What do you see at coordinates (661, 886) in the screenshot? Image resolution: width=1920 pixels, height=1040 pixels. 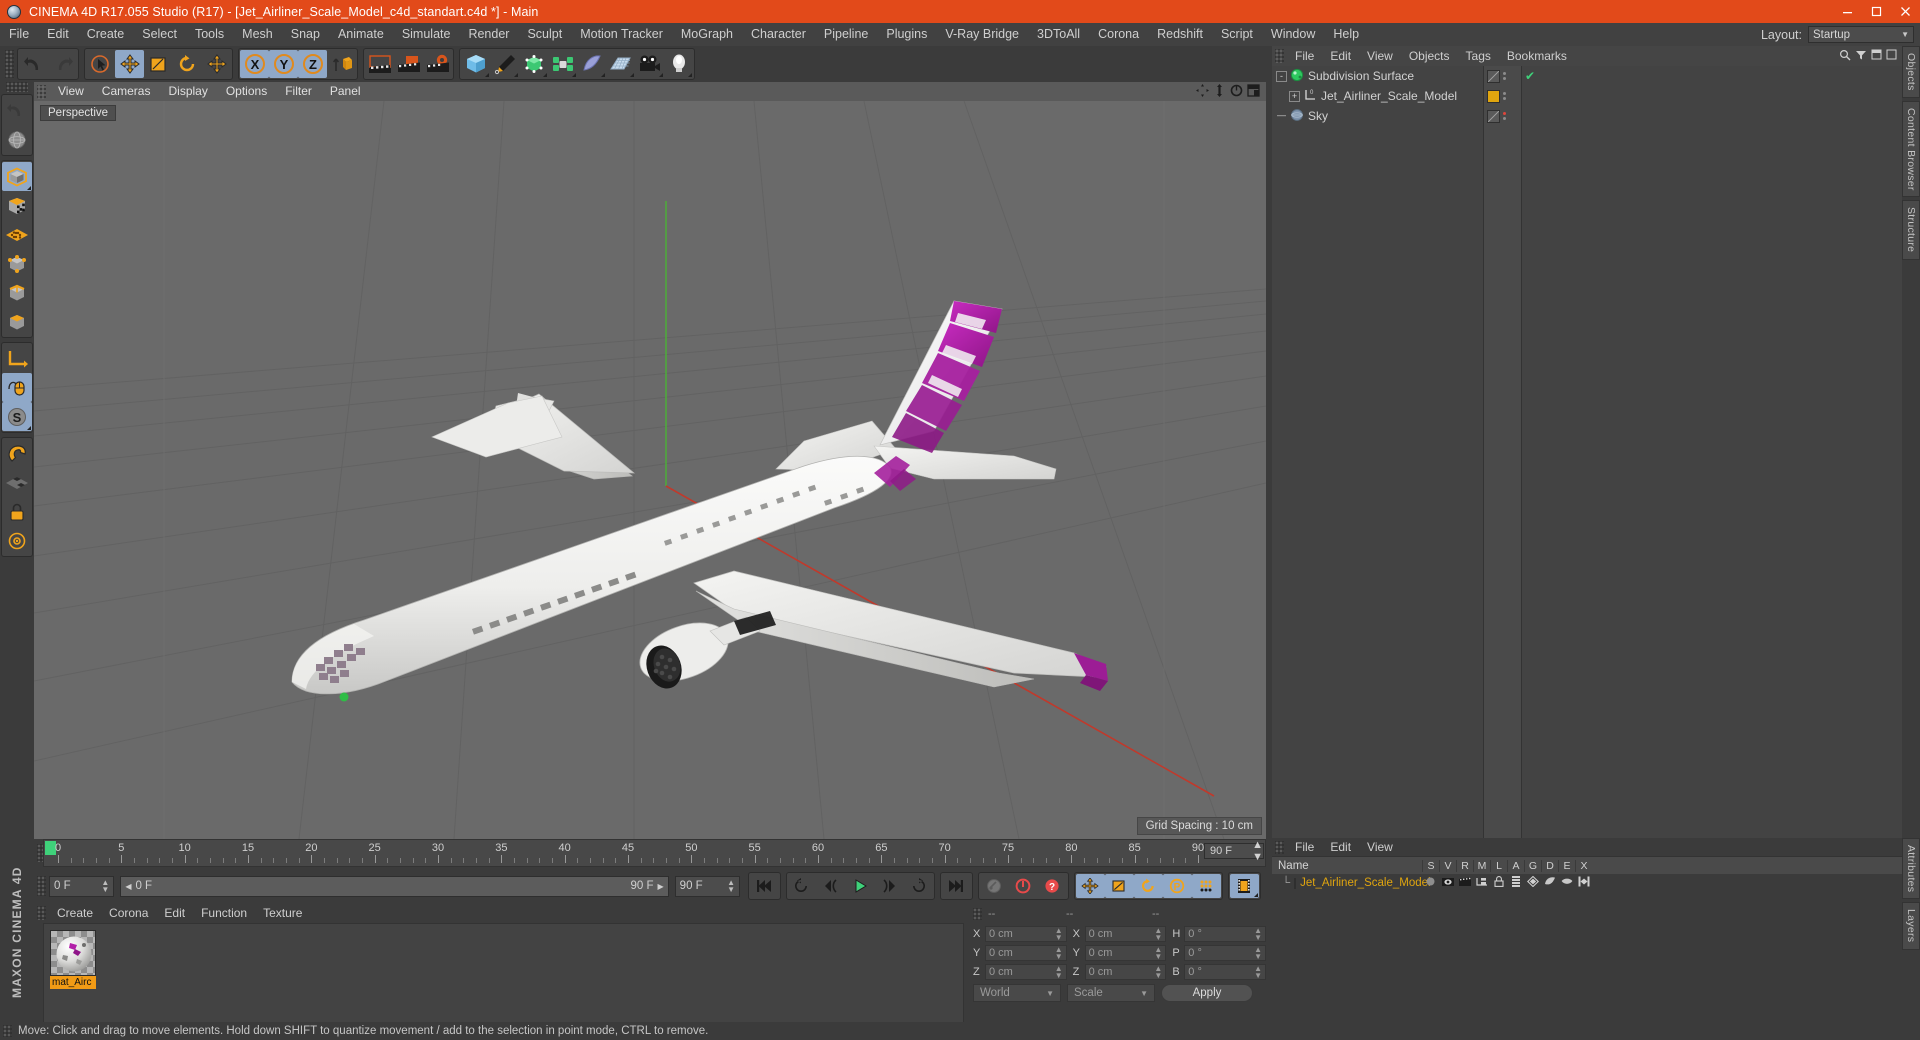 I see `range-right-arrow-icon: ▶` at bounding box center [661, 886].